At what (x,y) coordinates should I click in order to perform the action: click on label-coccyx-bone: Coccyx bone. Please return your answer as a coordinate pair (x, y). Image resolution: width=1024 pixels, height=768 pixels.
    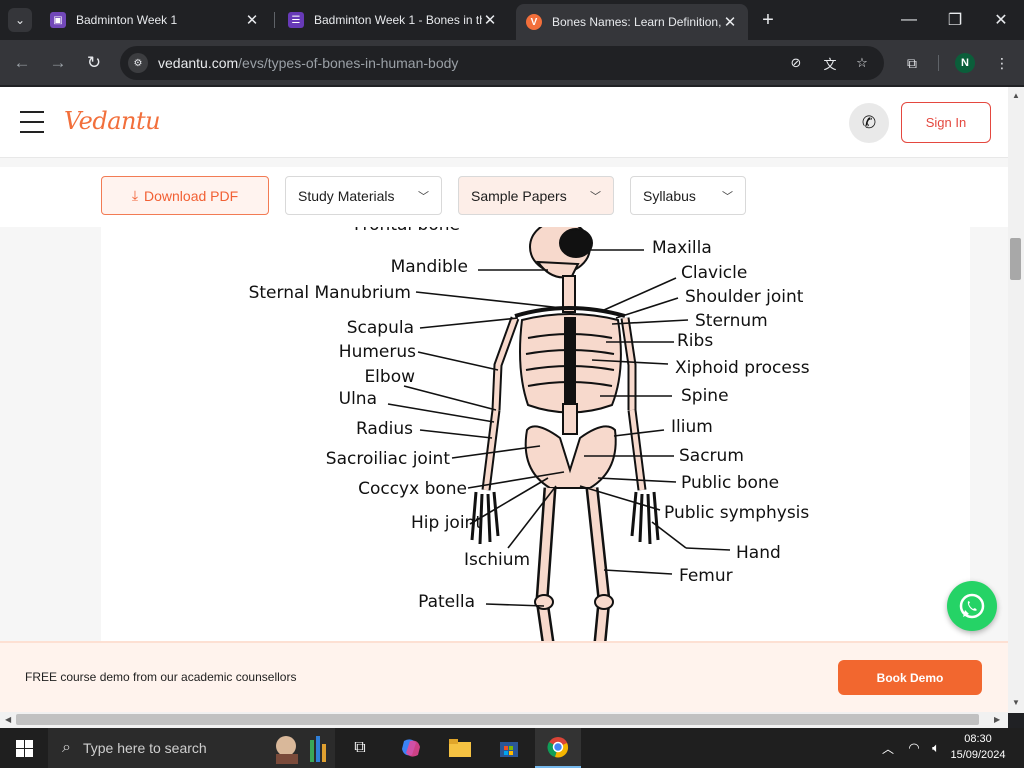
    Looking at the image, I should click on (412, 489).